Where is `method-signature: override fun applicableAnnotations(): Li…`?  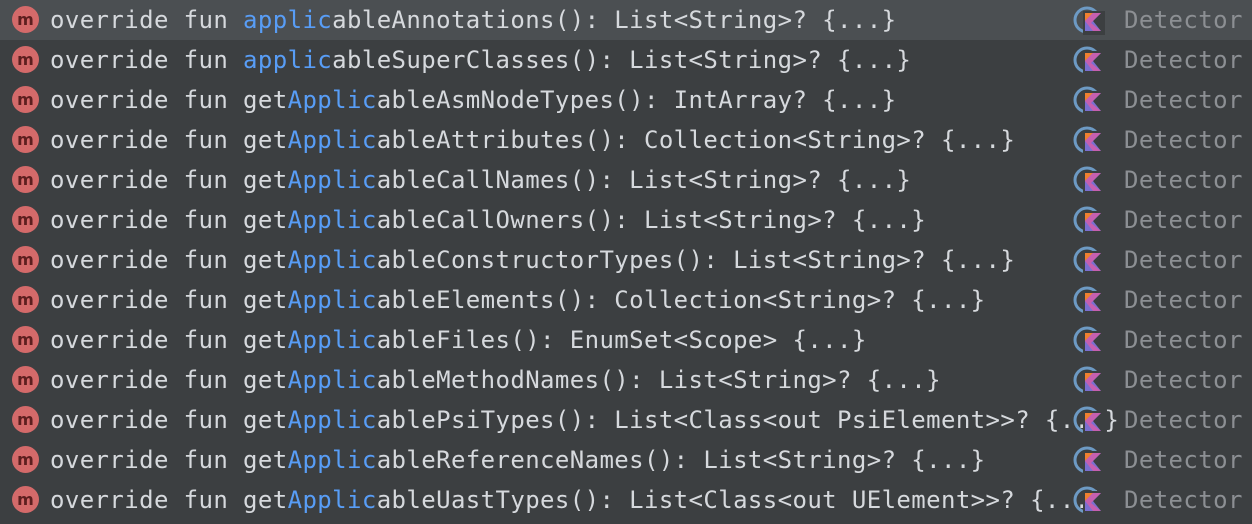
method-signature: override fun applicableAnnotations(): Li… is located at coordinates (473, 20).